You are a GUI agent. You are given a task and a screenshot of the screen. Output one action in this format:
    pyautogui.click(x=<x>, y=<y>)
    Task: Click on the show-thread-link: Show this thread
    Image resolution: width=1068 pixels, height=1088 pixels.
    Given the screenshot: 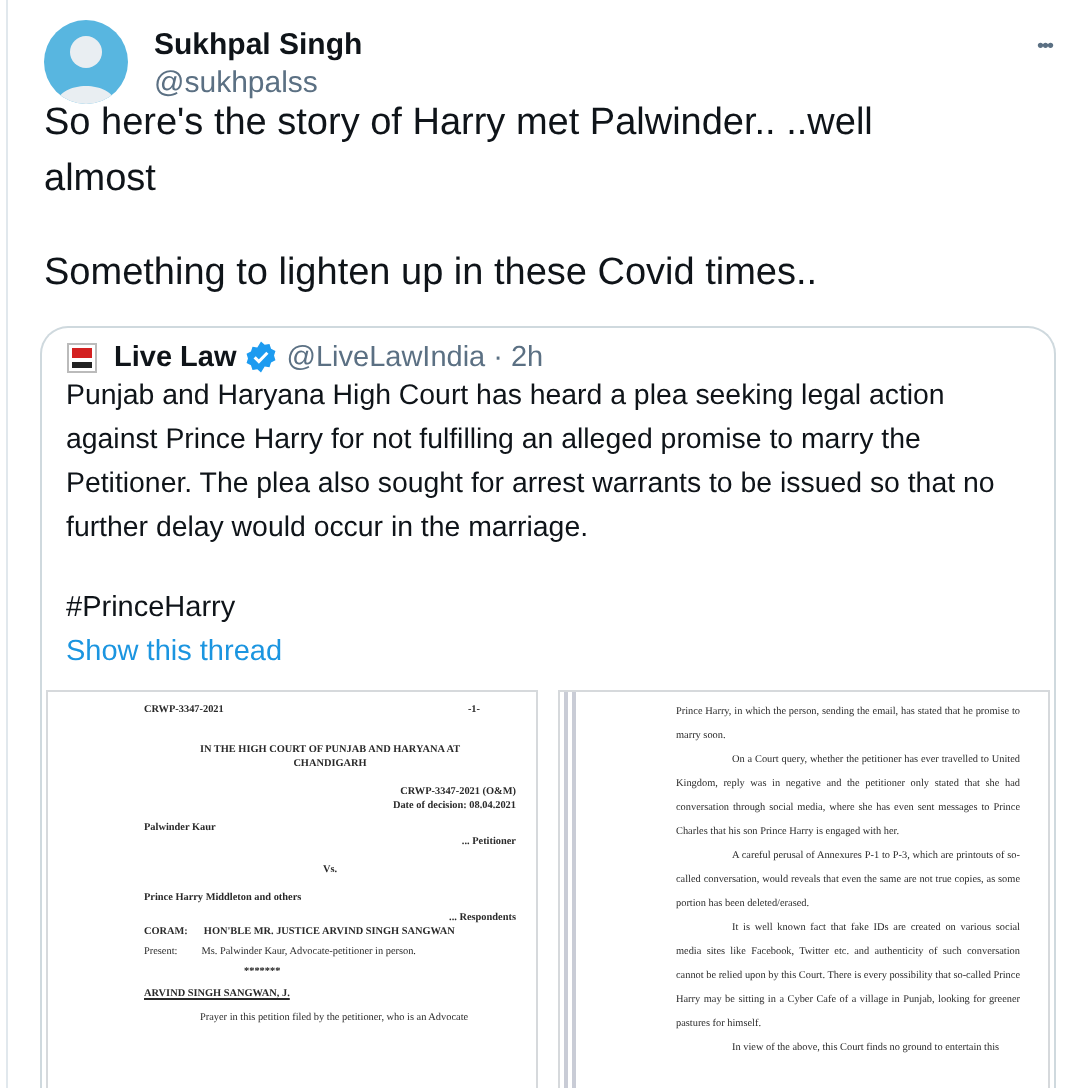 What is the action you would take?
    pyautogui.click(x=174, y=652)
    